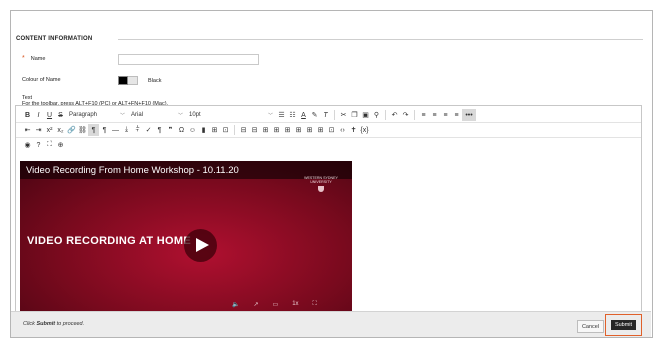  What do you see at coordinates (159, 130) in the screenshot?
I see `paragraph-mark-icon: ¶` at bounding box center [159, 130].